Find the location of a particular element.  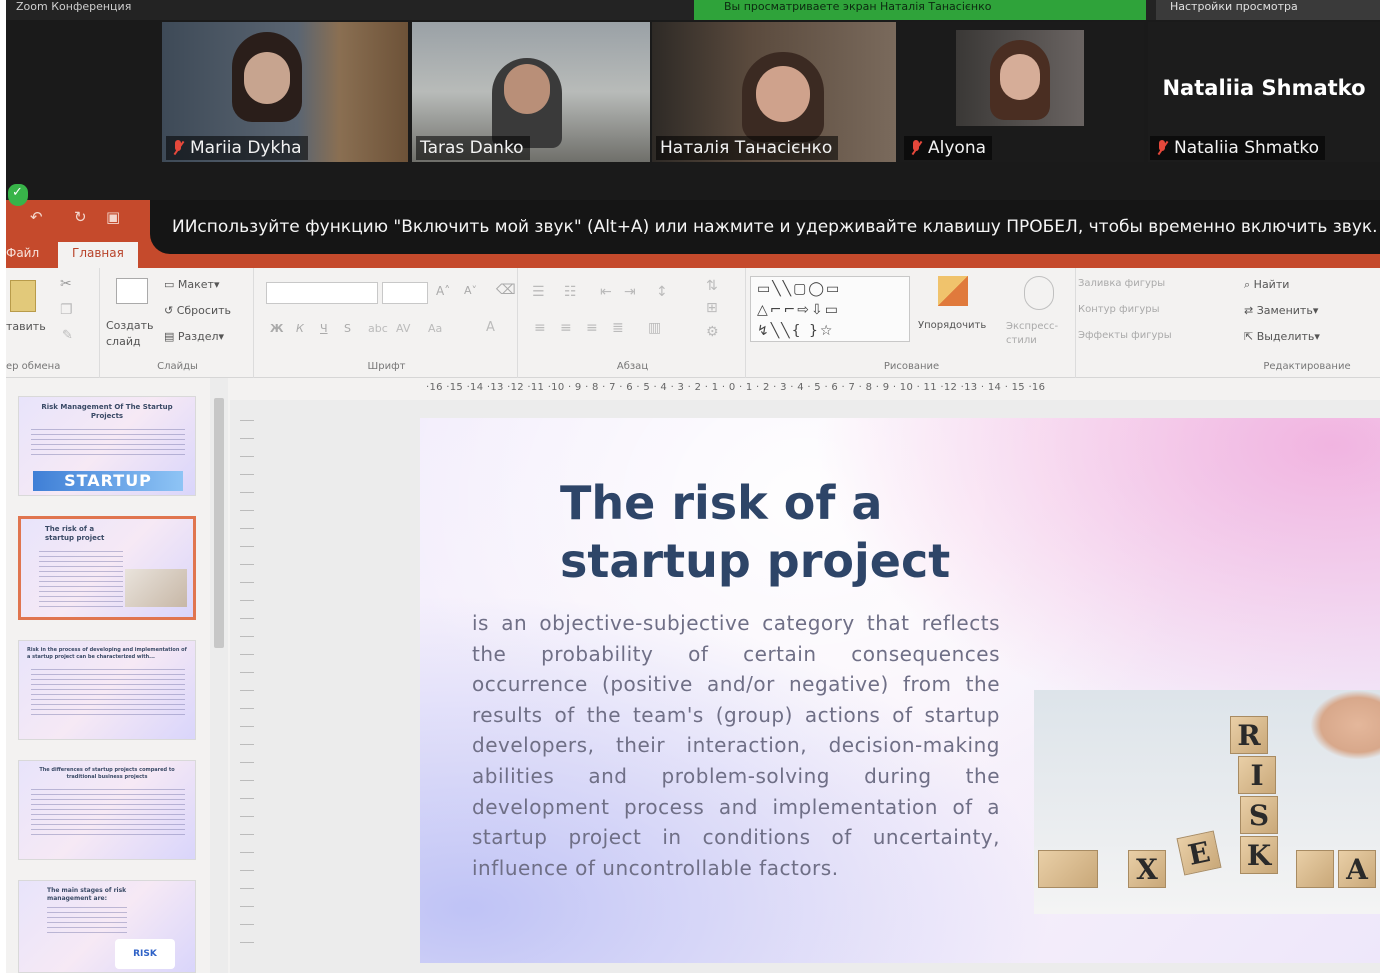

replace-button: ⇄ Заменить▾ is located at coordinates (1281, 310).